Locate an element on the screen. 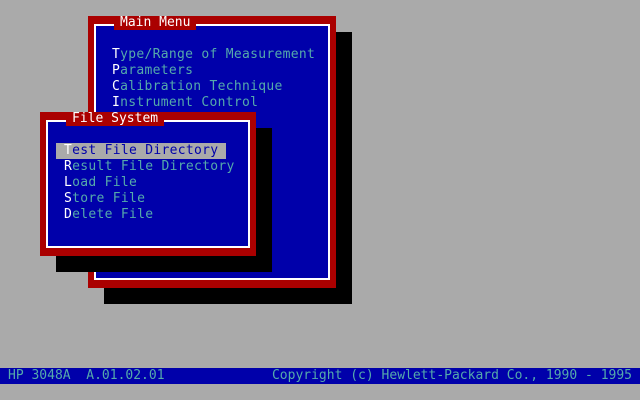  main-menu-item-calibration: Calibration Technique is located at coordinates (213, 87).